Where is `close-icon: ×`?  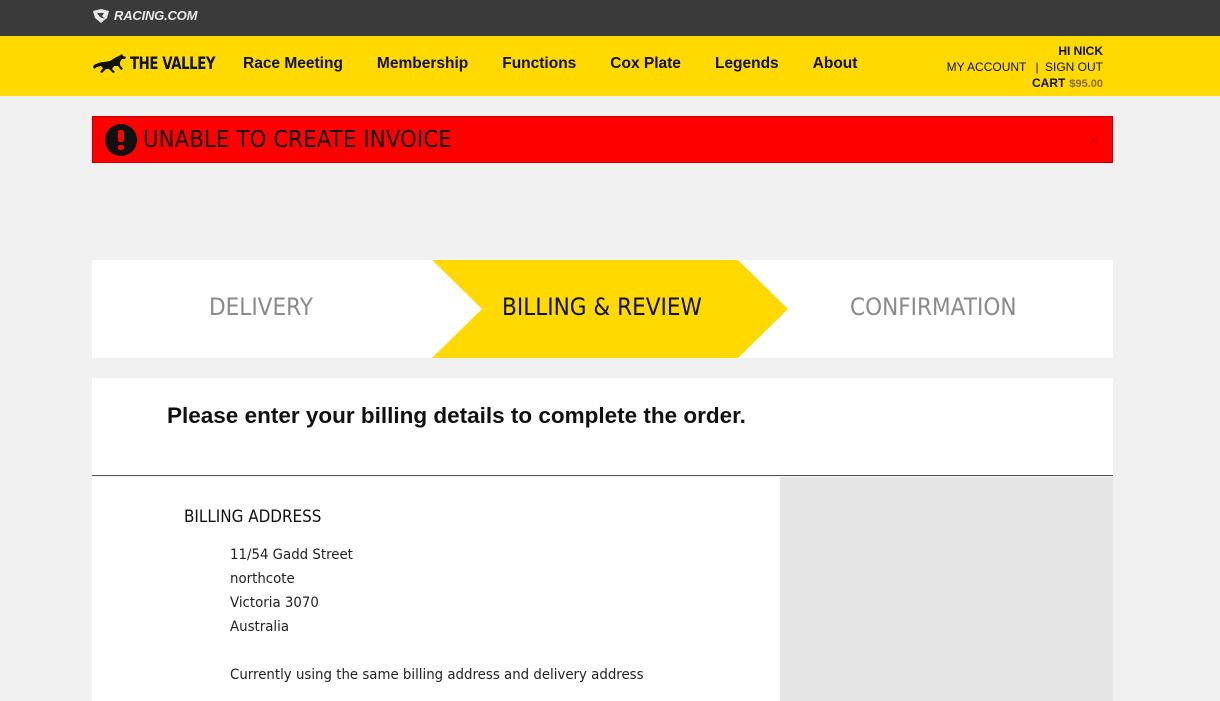 close-icon: × is located at coordinates (1094, 140).